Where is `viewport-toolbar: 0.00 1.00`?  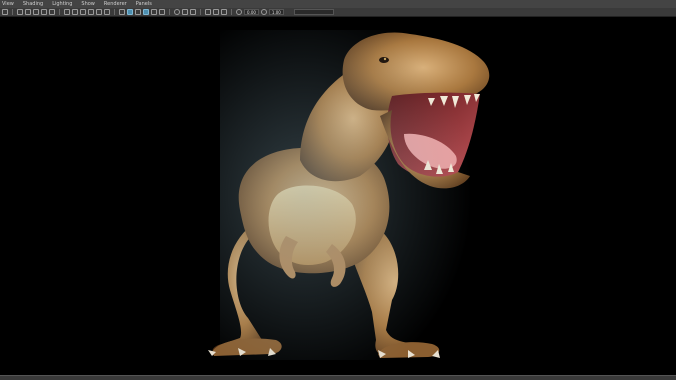
viewport-toolbar: 0.00 1.00 is located at coordinates (338, 12).